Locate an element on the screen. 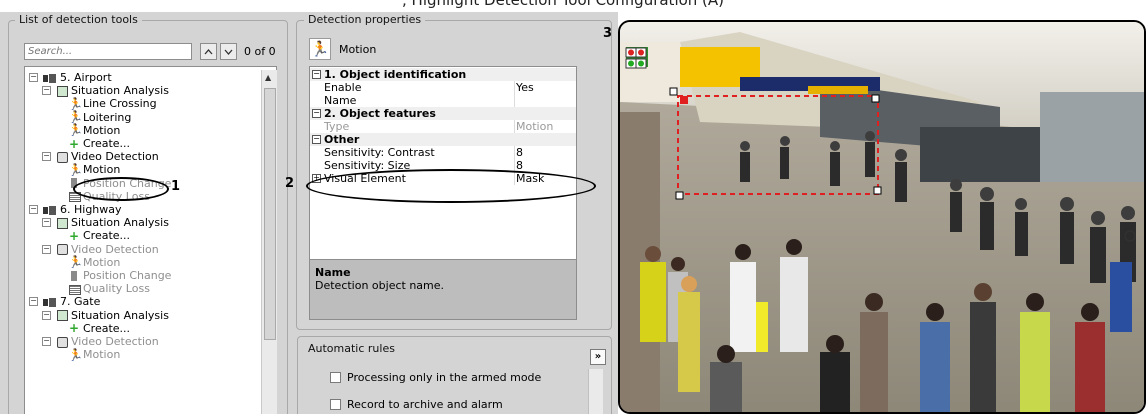 This screenshot has height=414, width=1148. zone-delete-icon is located at coordinates (684, 100).